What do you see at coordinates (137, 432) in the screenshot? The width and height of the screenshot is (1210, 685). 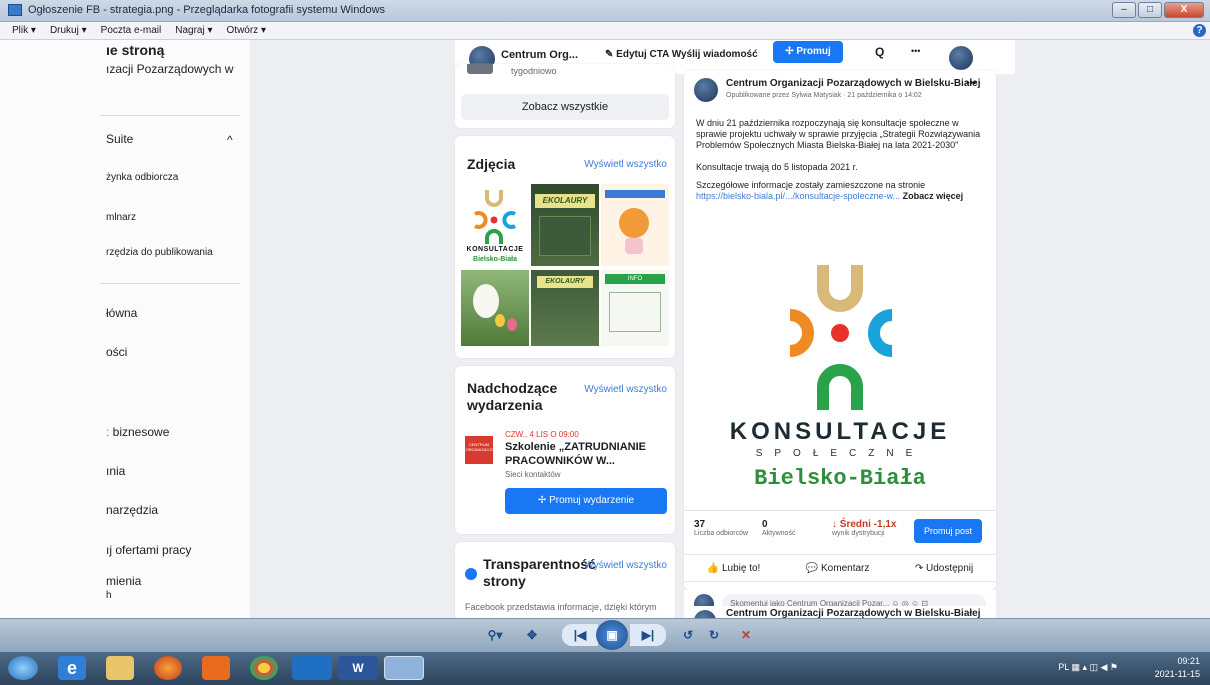 I see `left-panel-item: ː biznesowe` at bounding box center [137, 432].